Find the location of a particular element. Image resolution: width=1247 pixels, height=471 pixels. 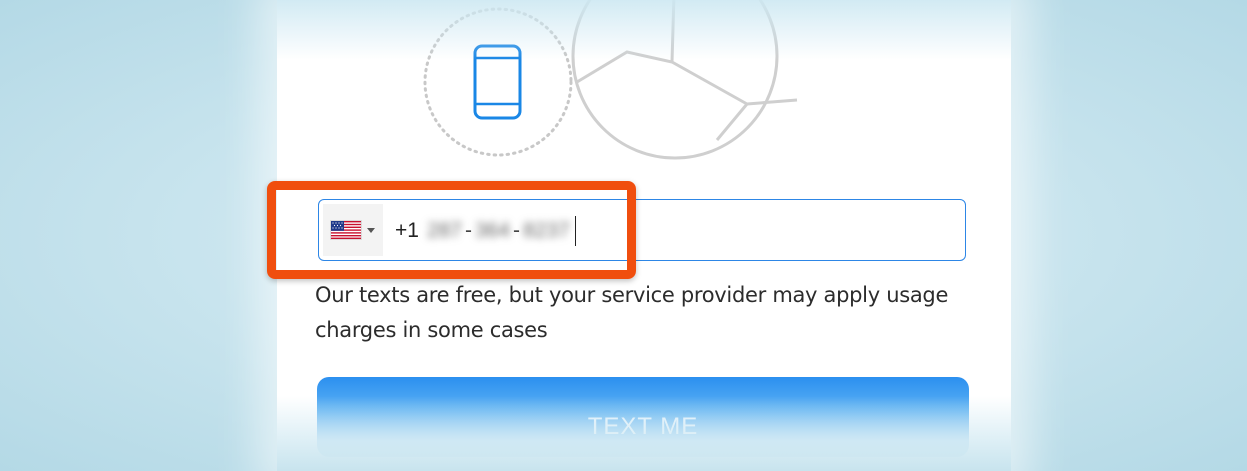

circle-spokes-graphic is located at coordinates (687, 70).